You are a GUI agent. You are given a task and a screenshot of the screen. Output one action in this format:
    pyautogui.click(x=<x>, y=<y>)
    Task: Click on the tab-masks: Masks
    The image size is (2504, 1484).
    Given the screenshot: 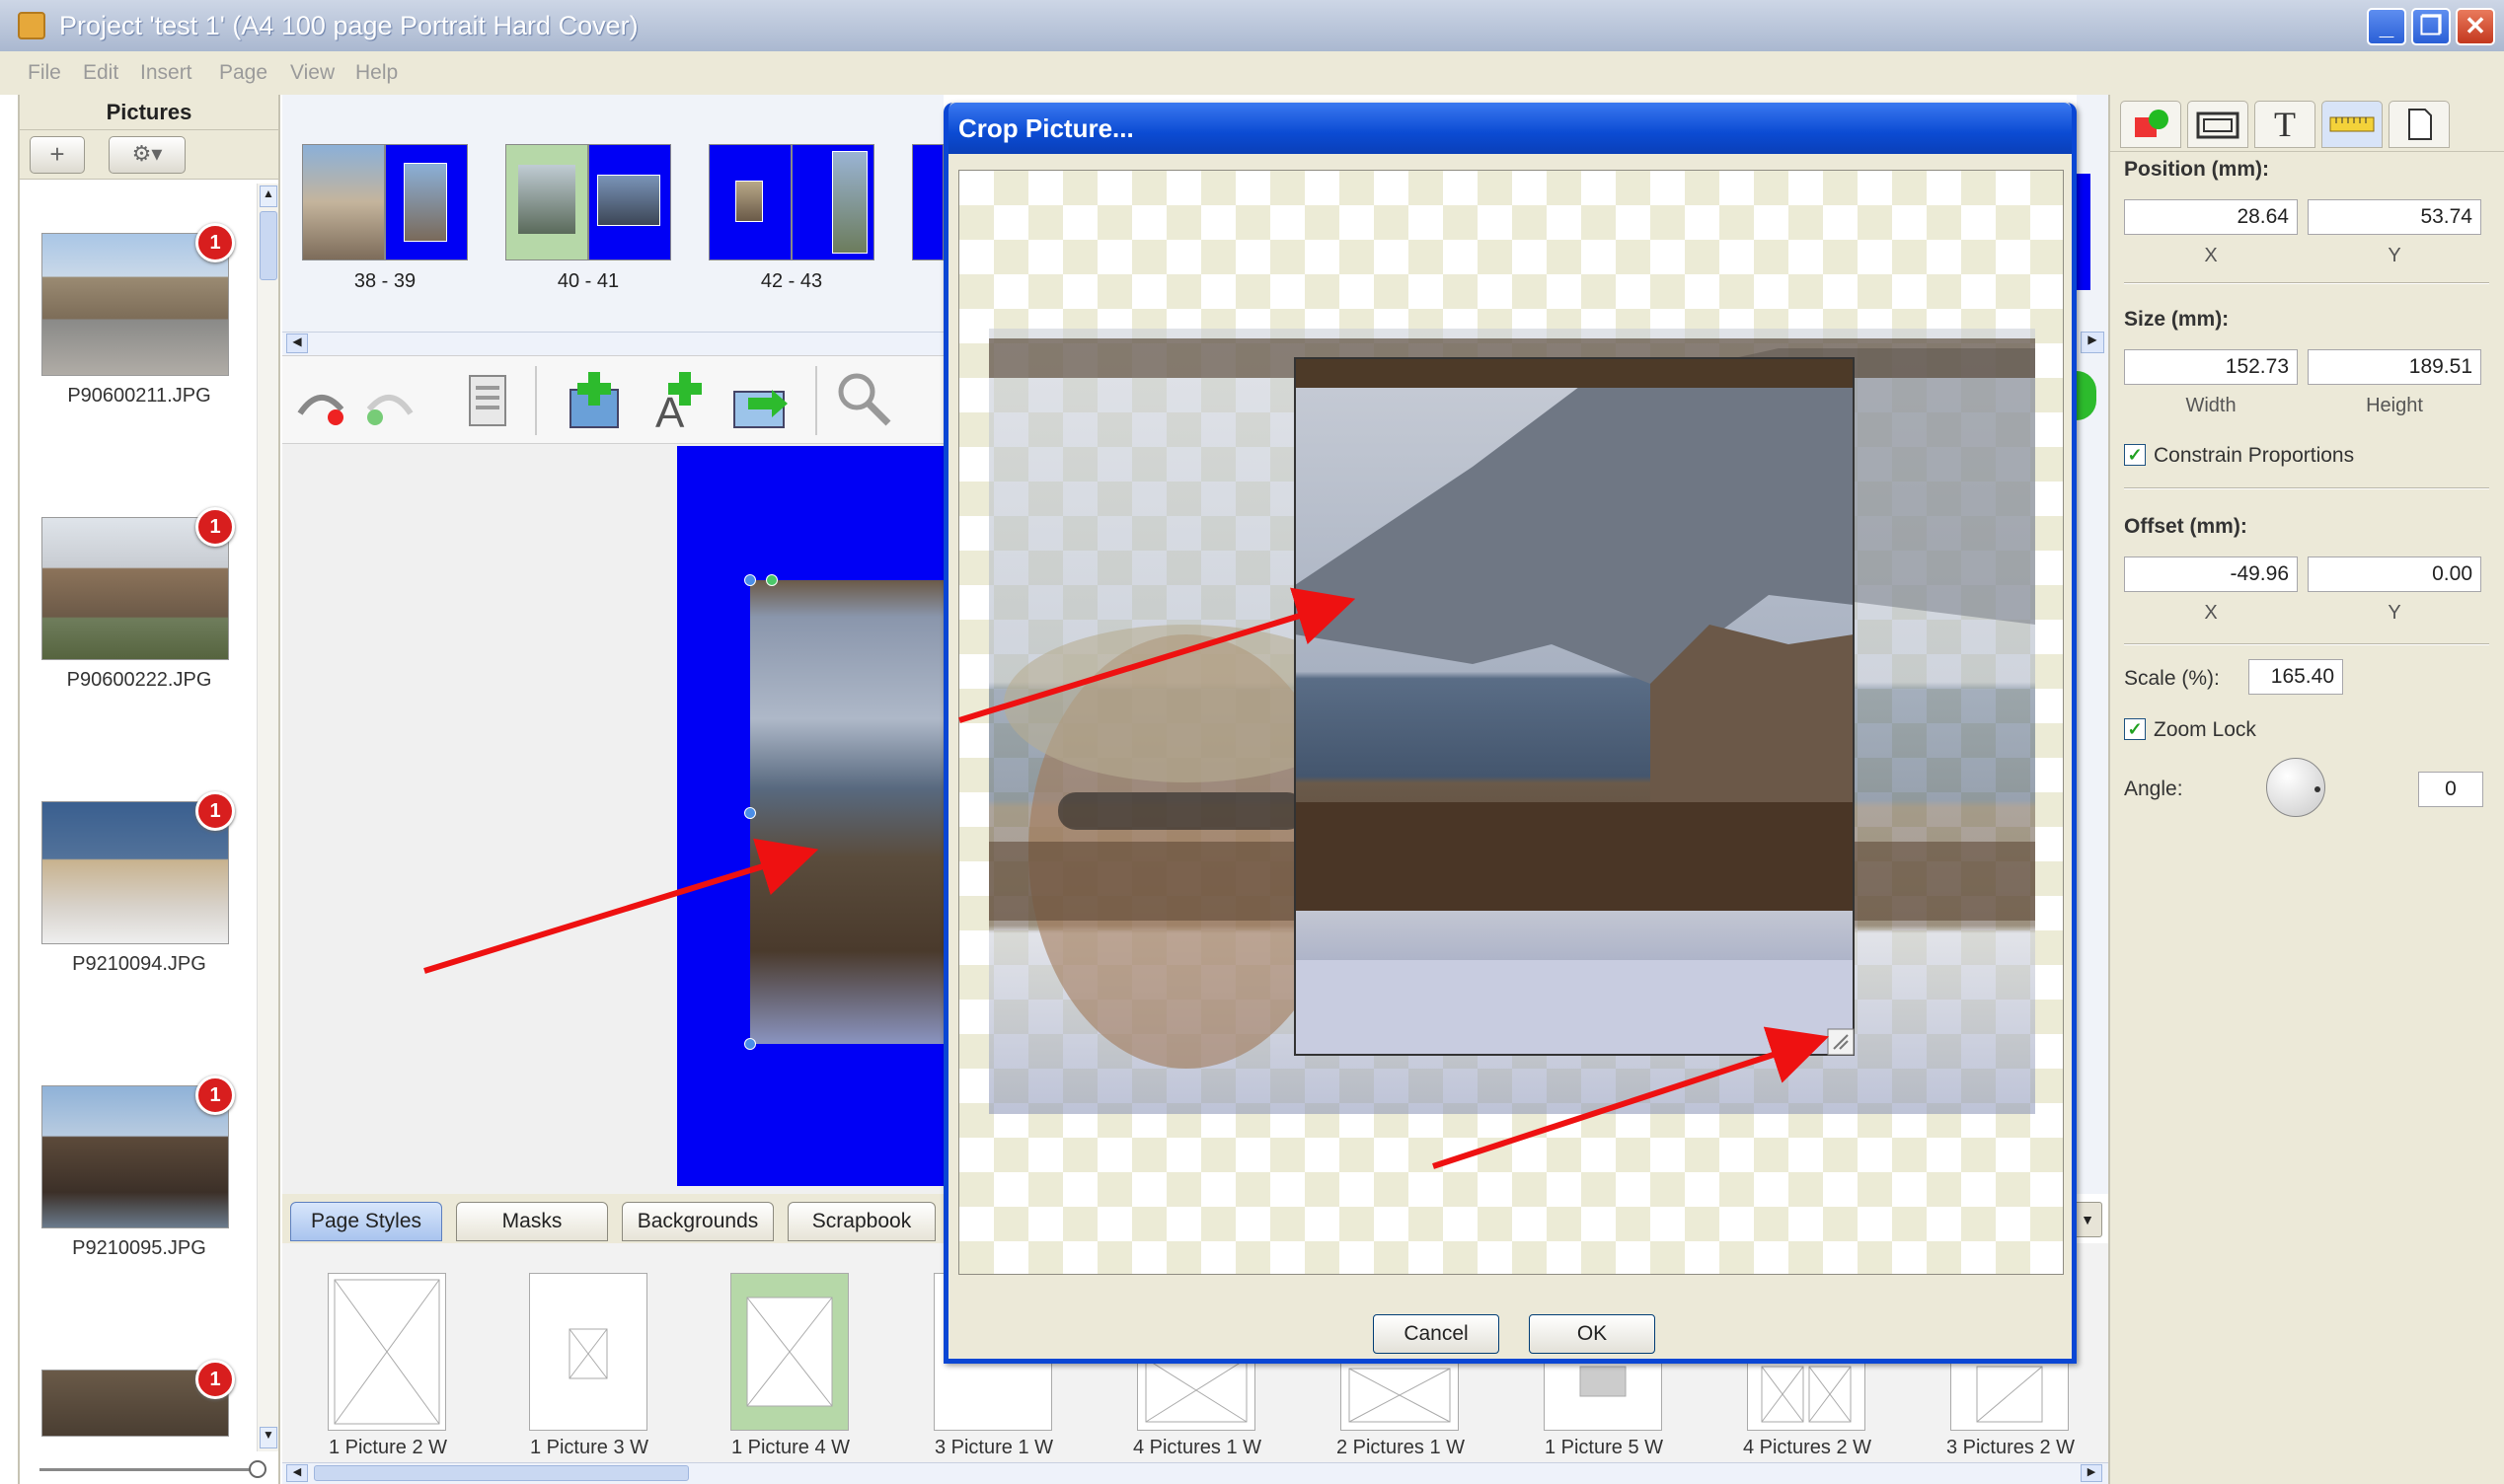 What is the action you would take?
    pyautogui.click(x=532, y=1221)
    